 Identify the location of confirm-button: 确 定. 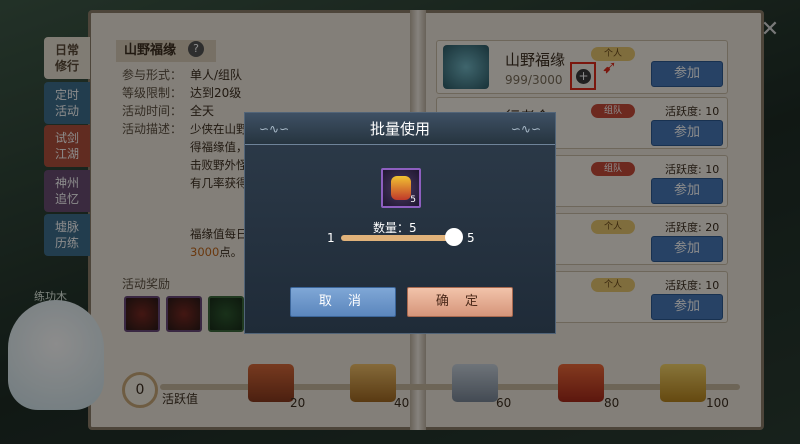
(460, 302).